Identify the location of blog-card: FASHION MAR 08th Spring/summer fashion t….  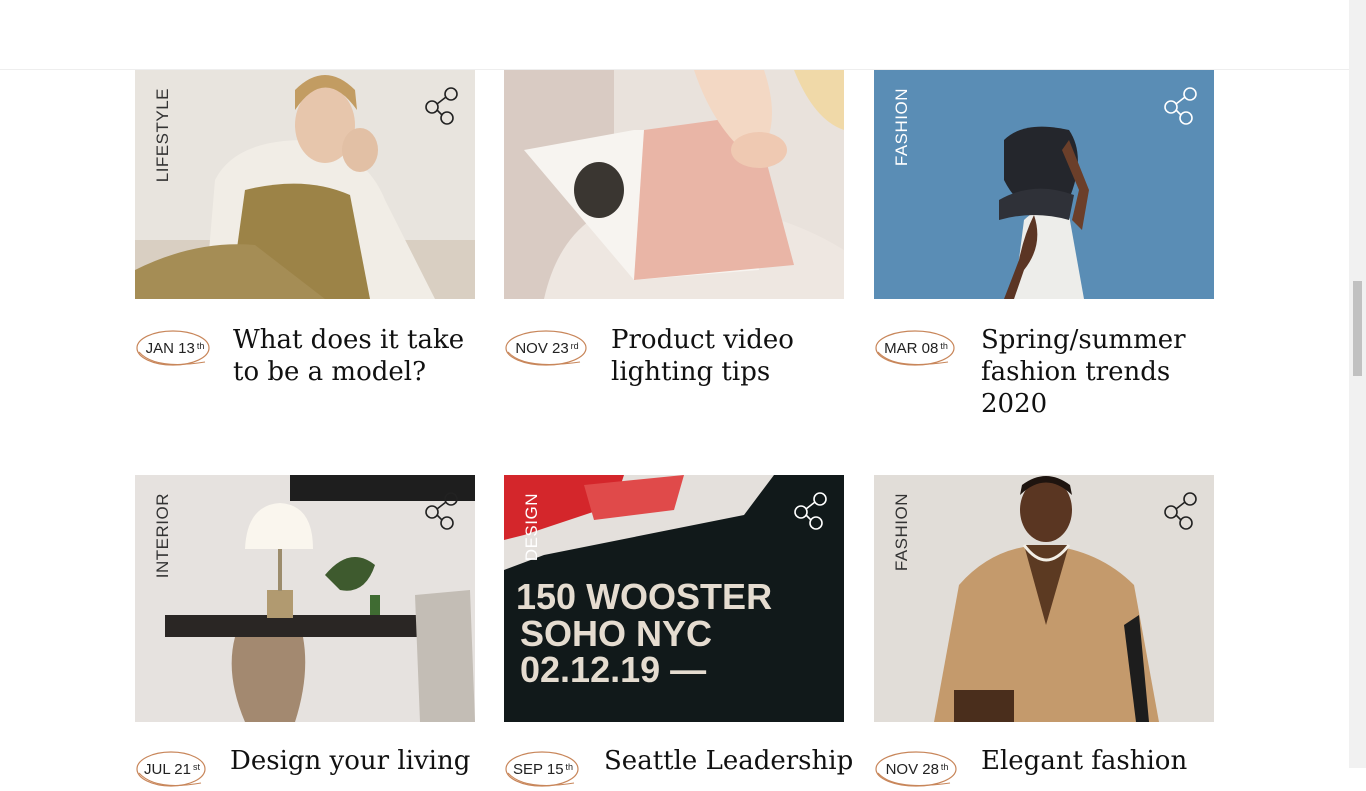
(1044, 244).